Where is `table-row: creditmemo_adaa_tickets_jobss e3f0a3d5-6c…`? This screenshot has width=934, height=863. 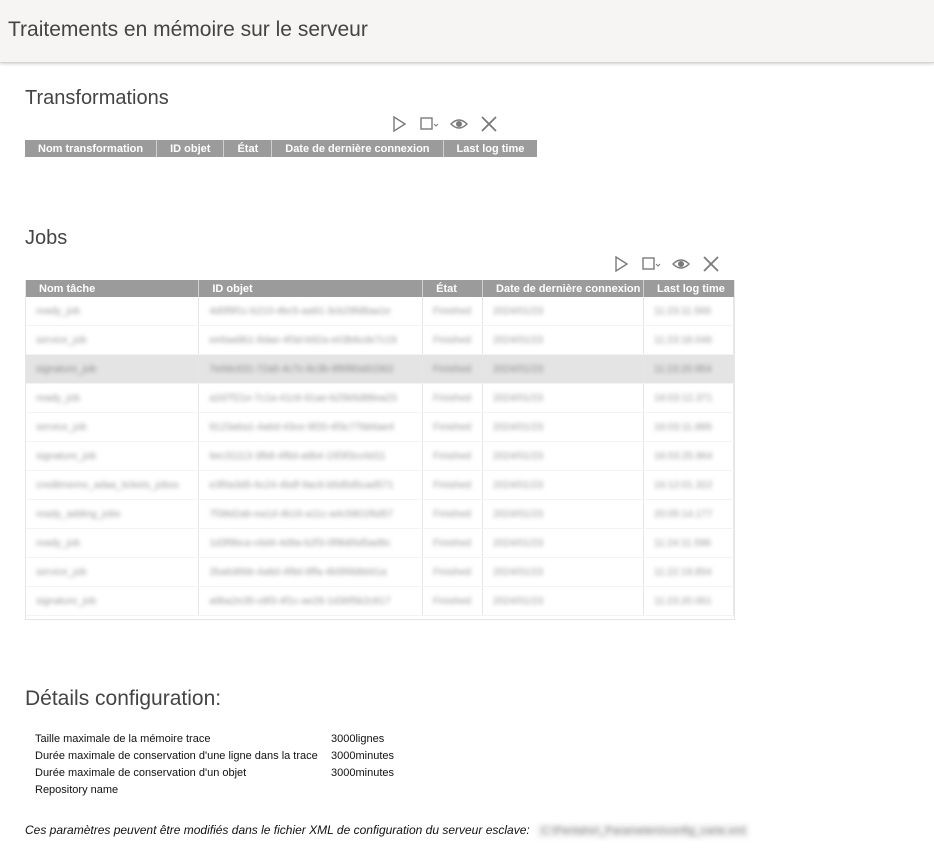 table-row: creditmemo_adaa_tickets_jobss e3f0a3d5-6c… is located at coordinates (380, 485).